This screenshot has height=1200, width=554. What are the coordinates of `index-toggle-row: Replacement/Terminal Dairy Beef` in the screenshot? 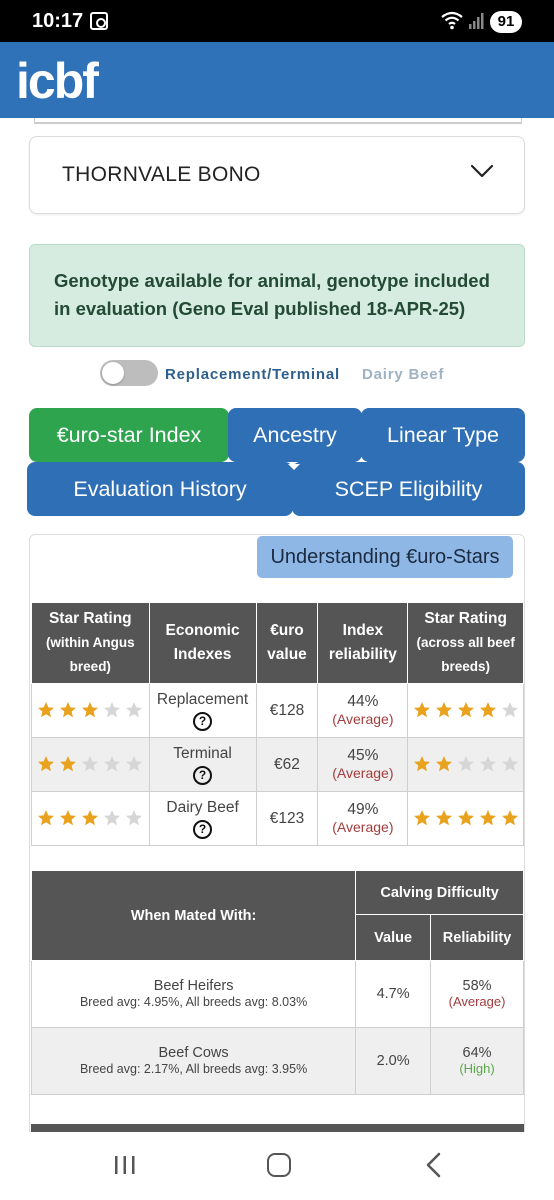 It's located at (300, 374).